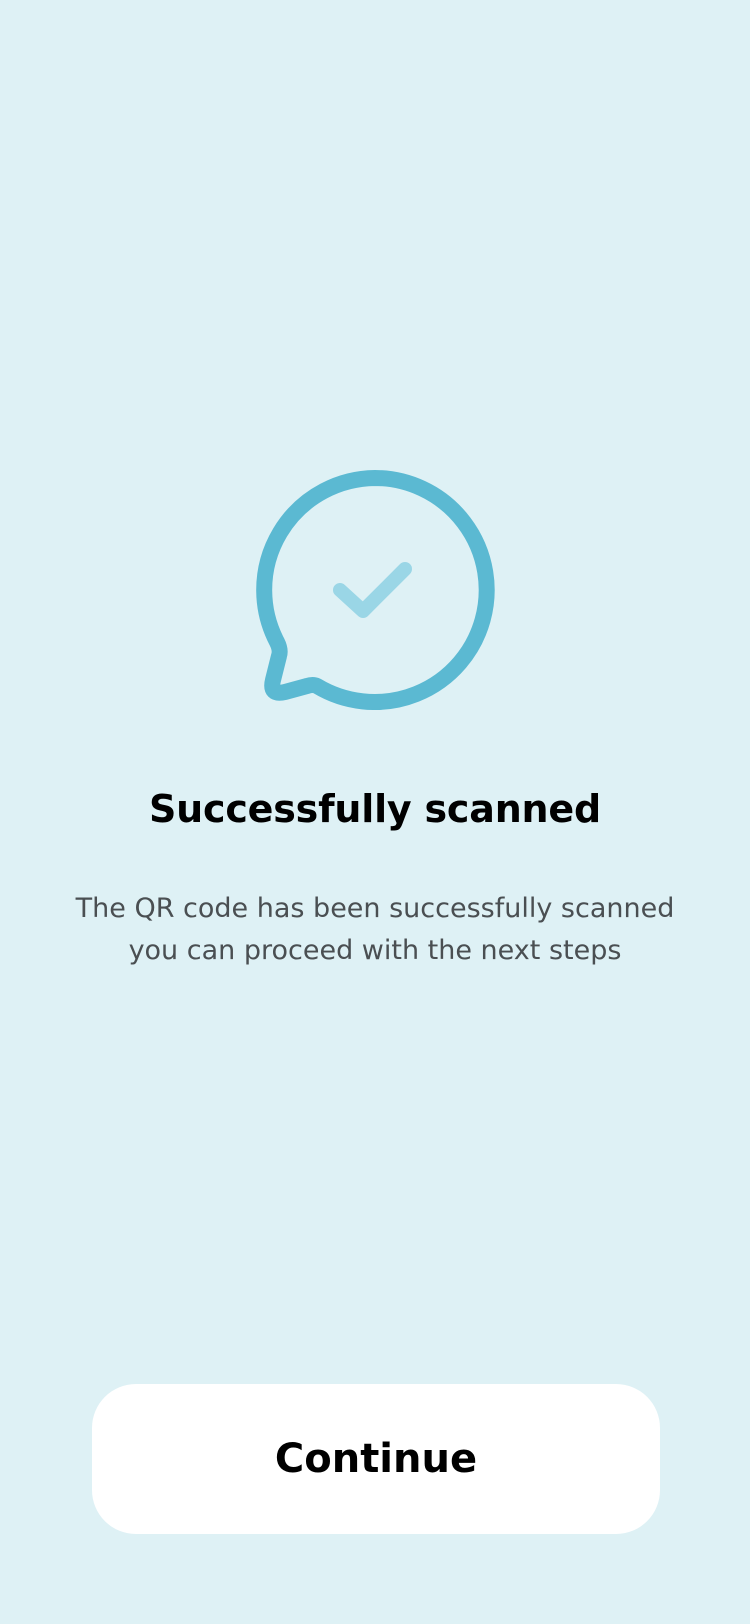 Image resolution: width=750 pixels, height=1624 pixels. Describe the element at coordinates (372, 590) in the screenshot. I see `check-icon` at that location.